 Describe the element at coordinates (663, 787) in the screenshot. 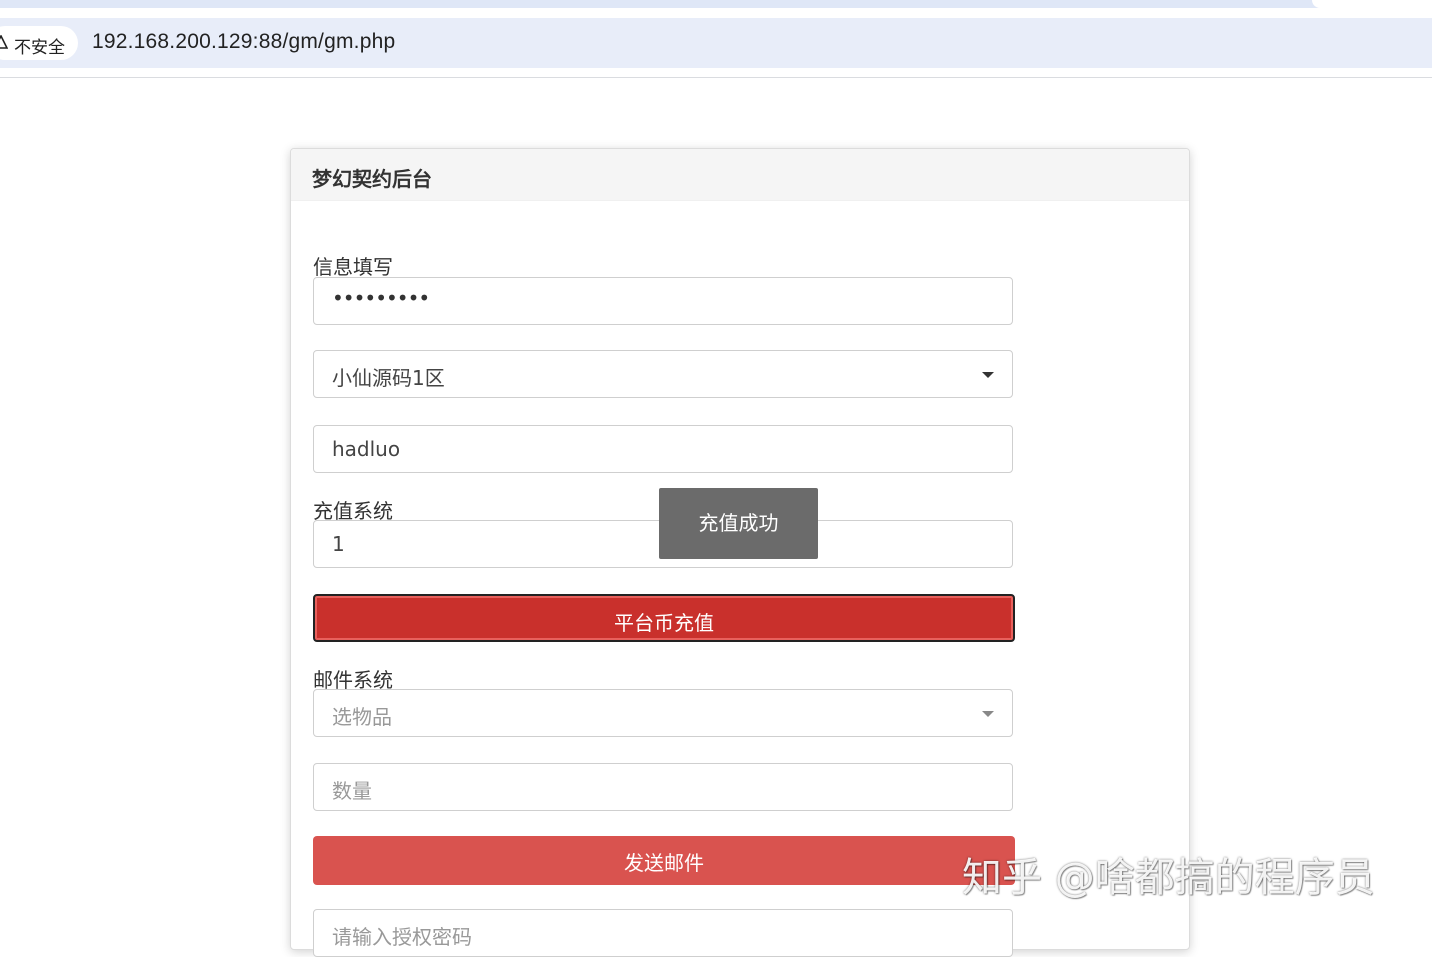

I see `quantity-input: 数量` at that location.